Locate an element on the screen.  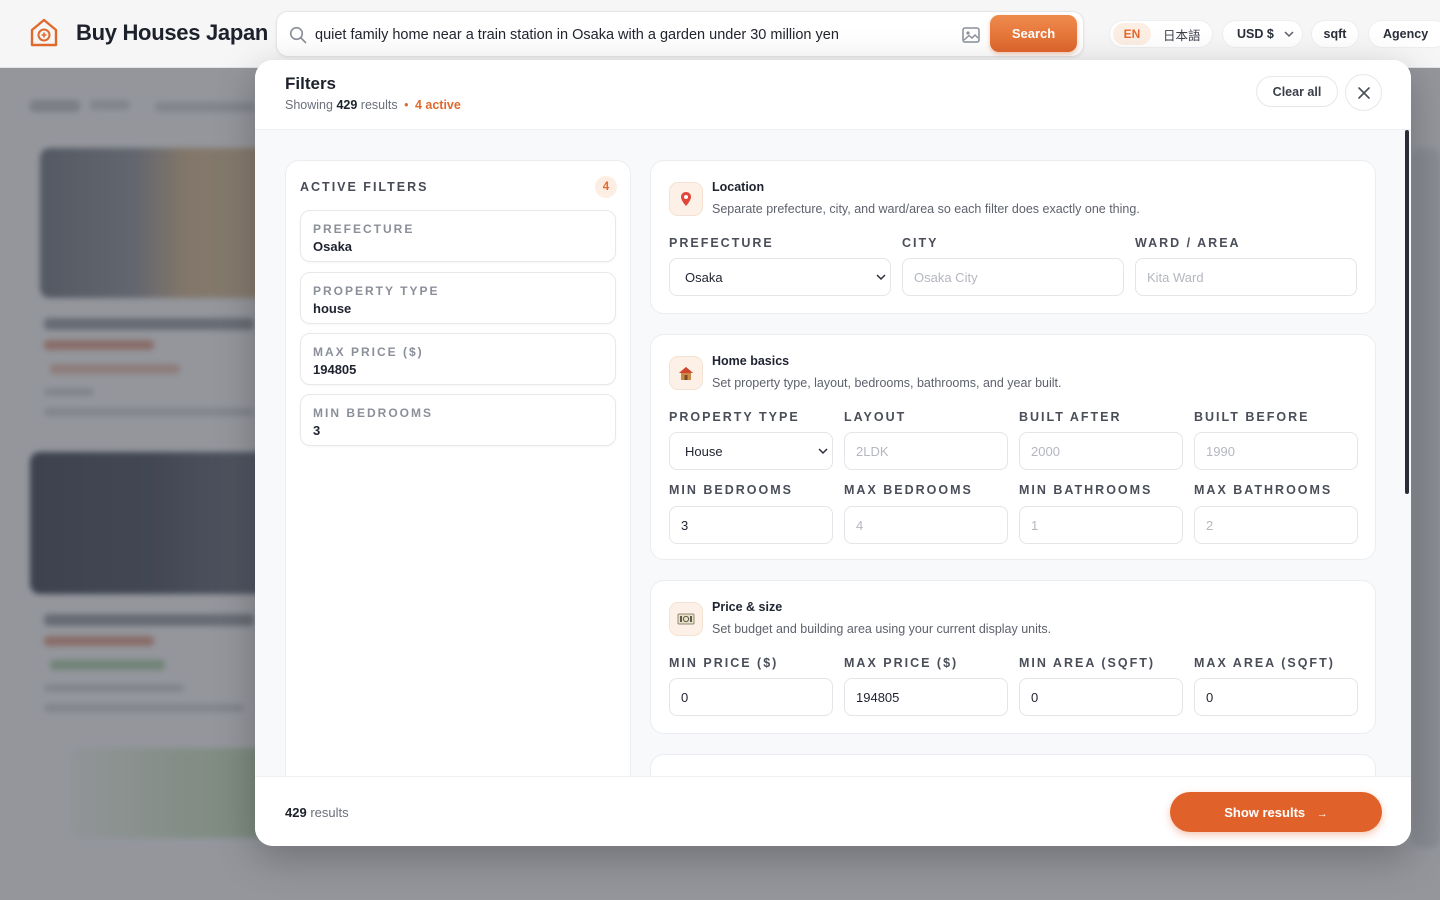
chip-key: PROPERTY TYPE is located at coordinates (376, 291).